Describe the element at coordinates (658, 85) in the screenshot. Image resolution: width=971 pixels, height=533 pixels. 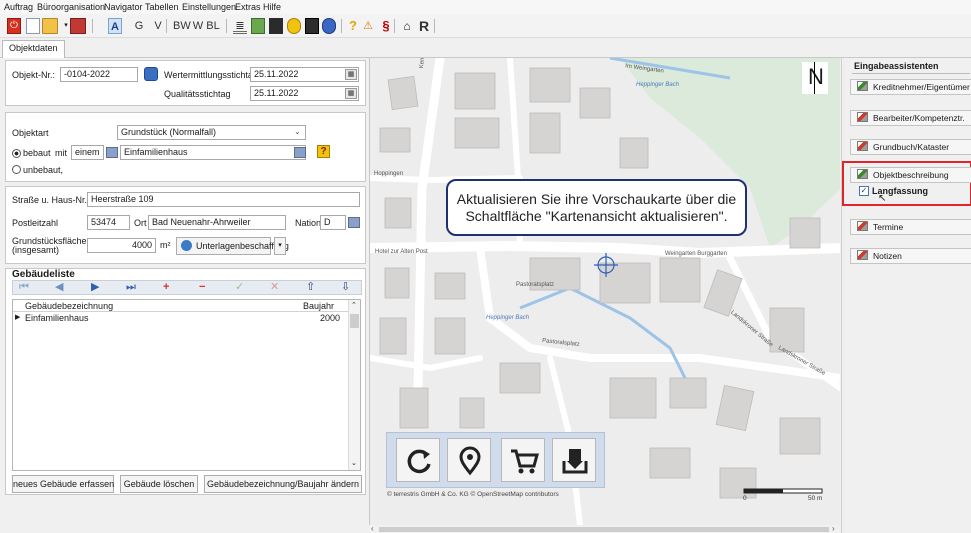
I see `creek-label-top: Heppinger Bach` at that location.